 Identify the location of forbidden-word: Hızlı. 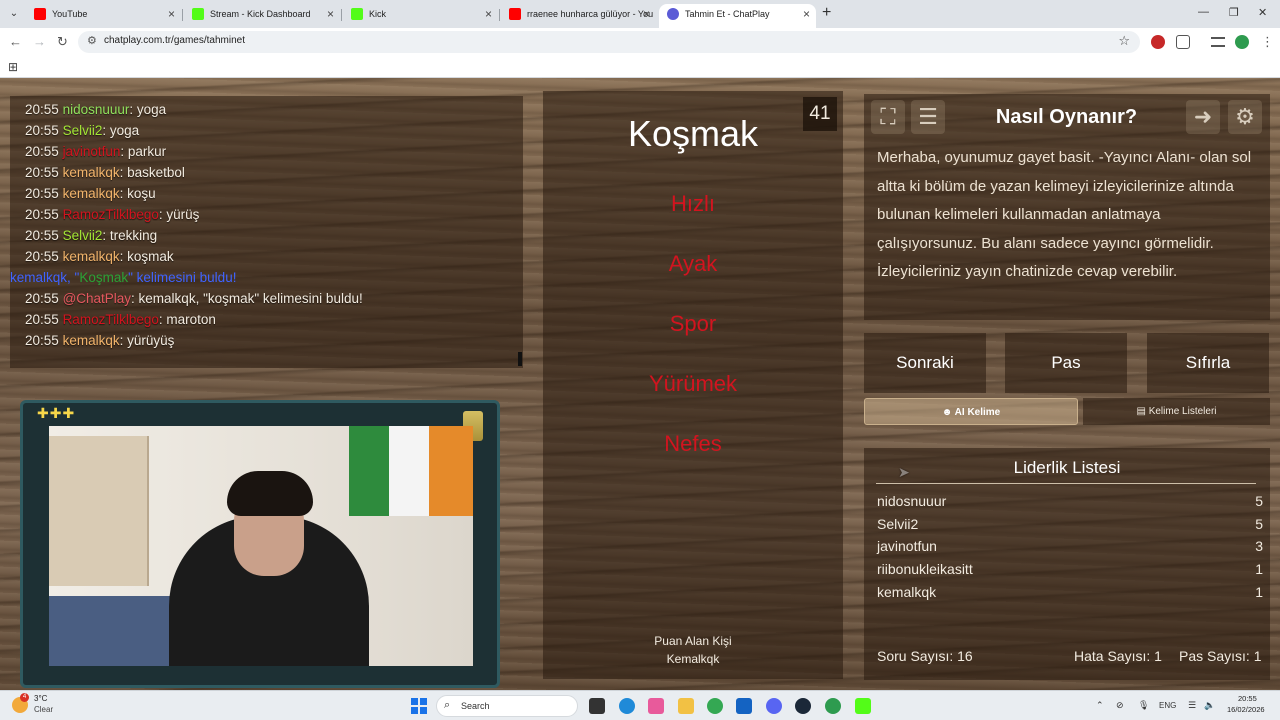
(693, 203).